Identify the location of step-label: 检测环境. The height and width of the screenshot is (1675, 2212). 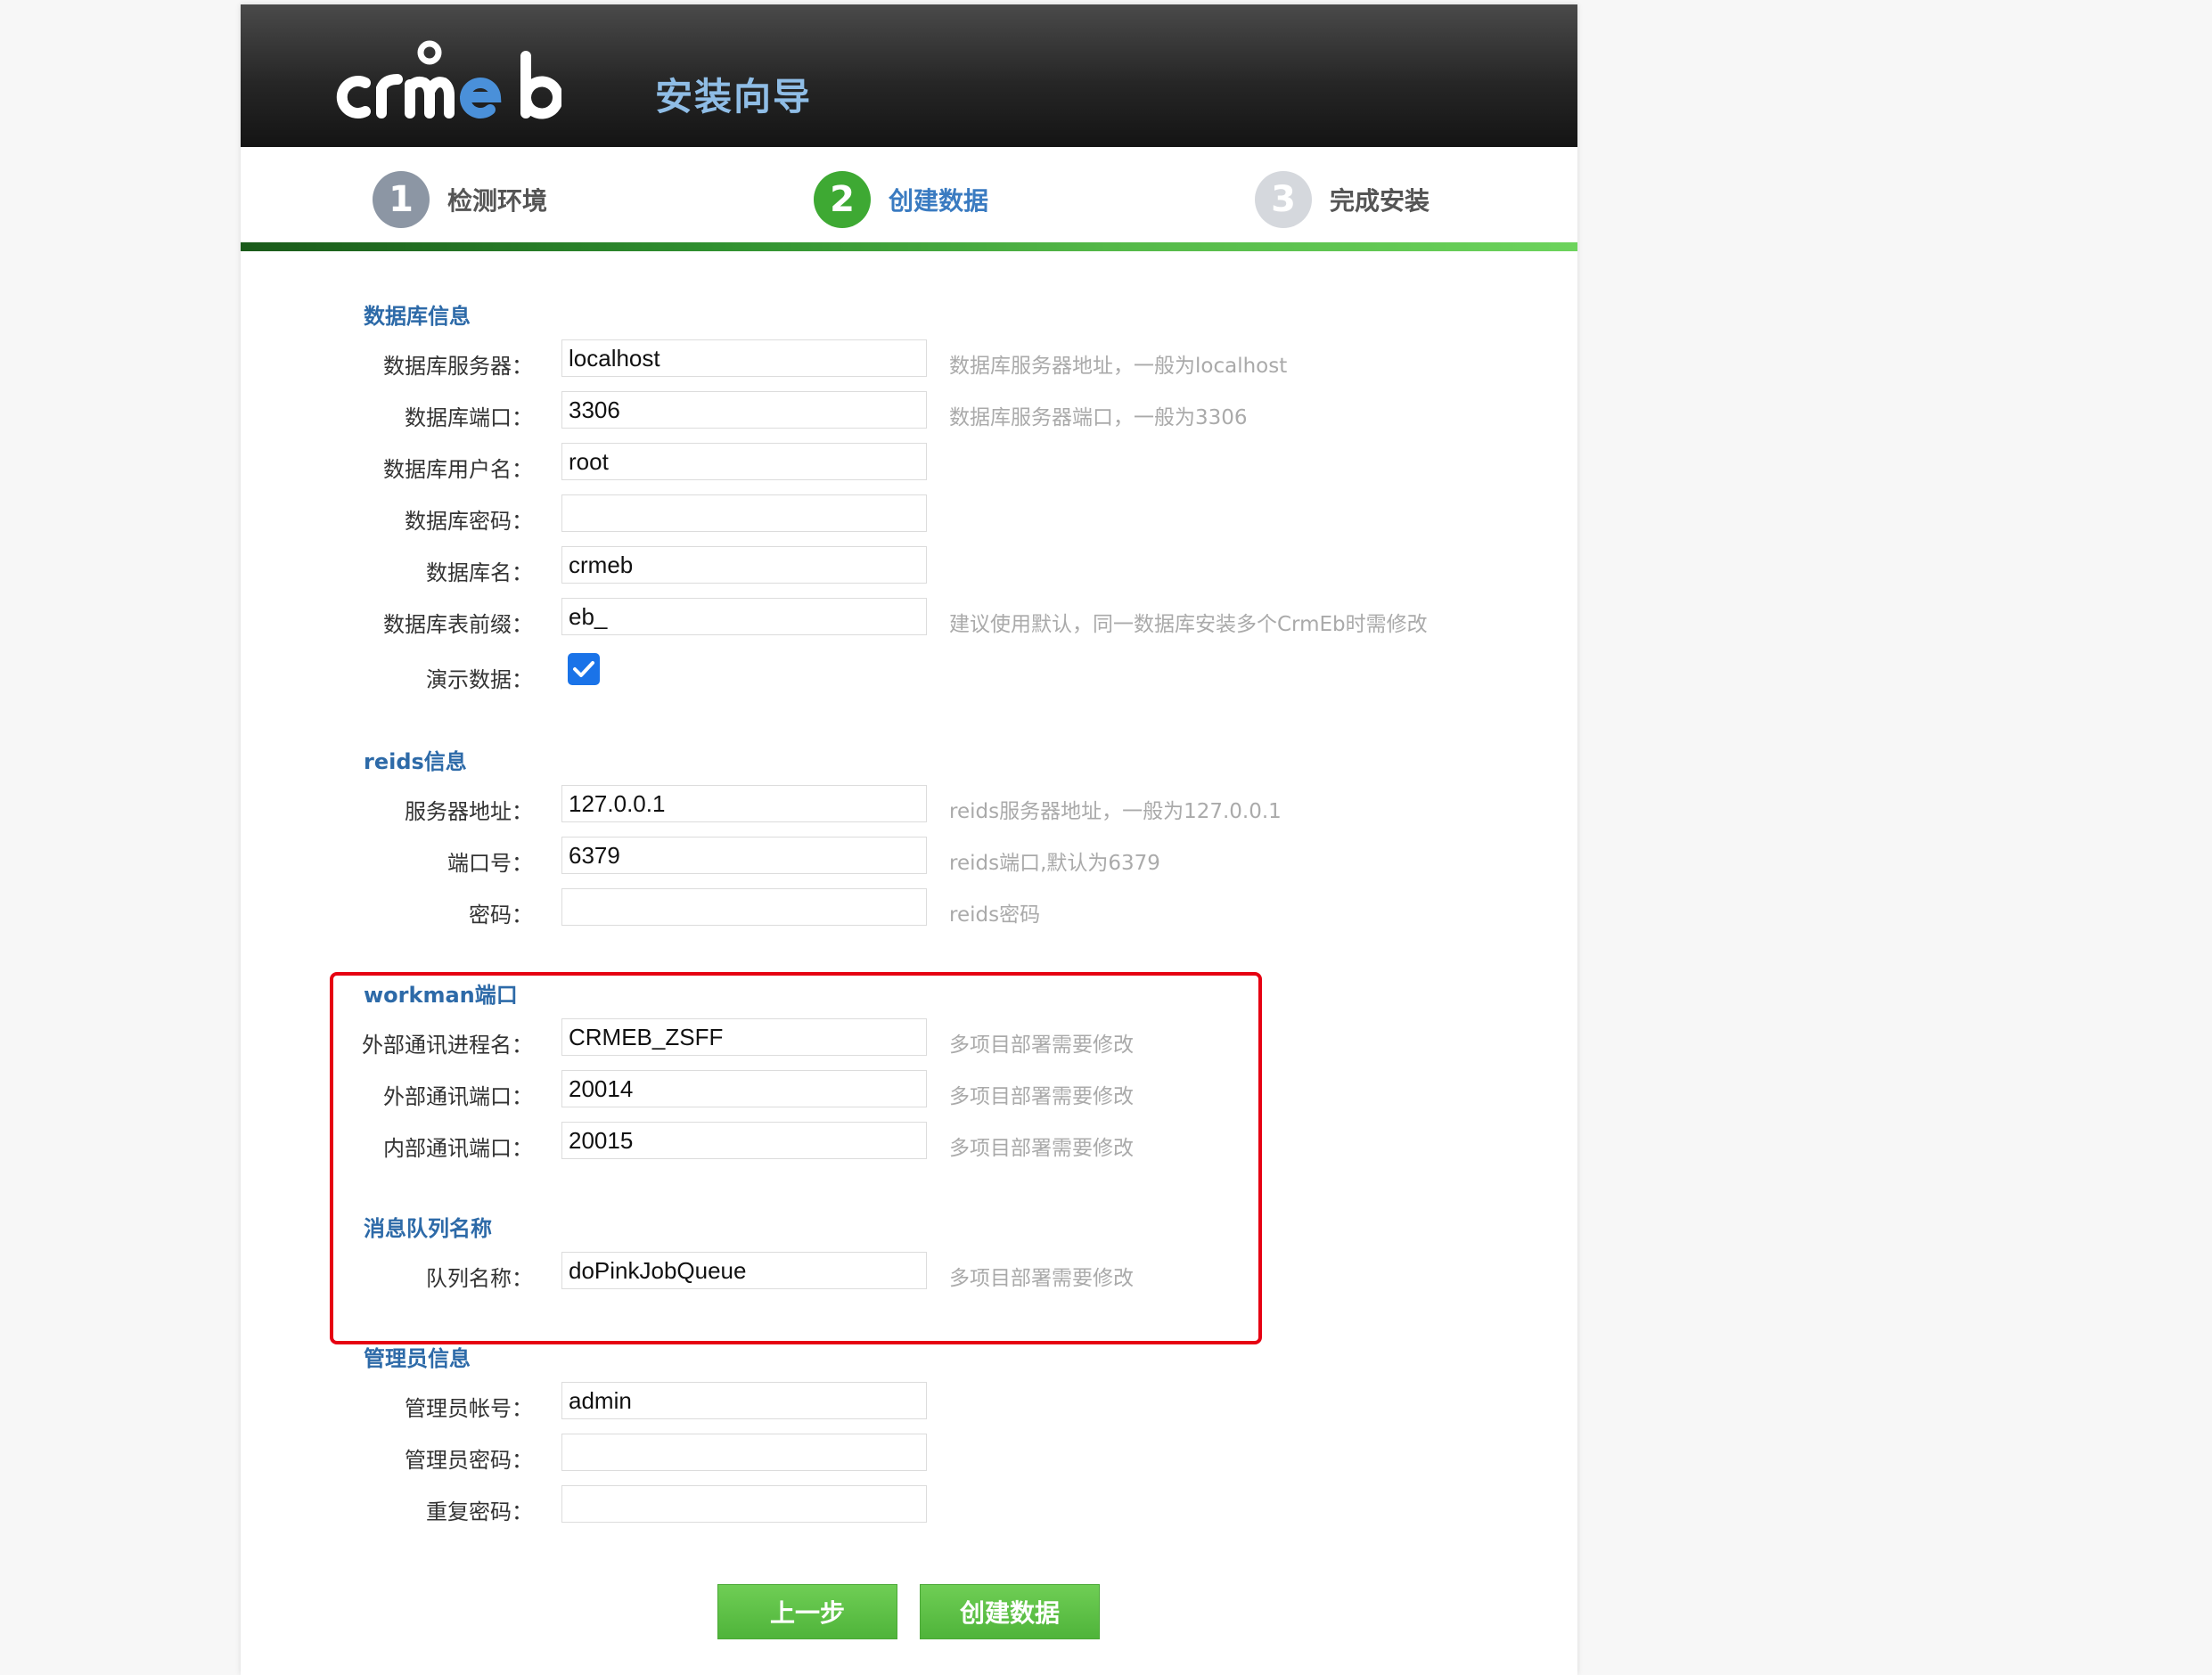
(498, 201).